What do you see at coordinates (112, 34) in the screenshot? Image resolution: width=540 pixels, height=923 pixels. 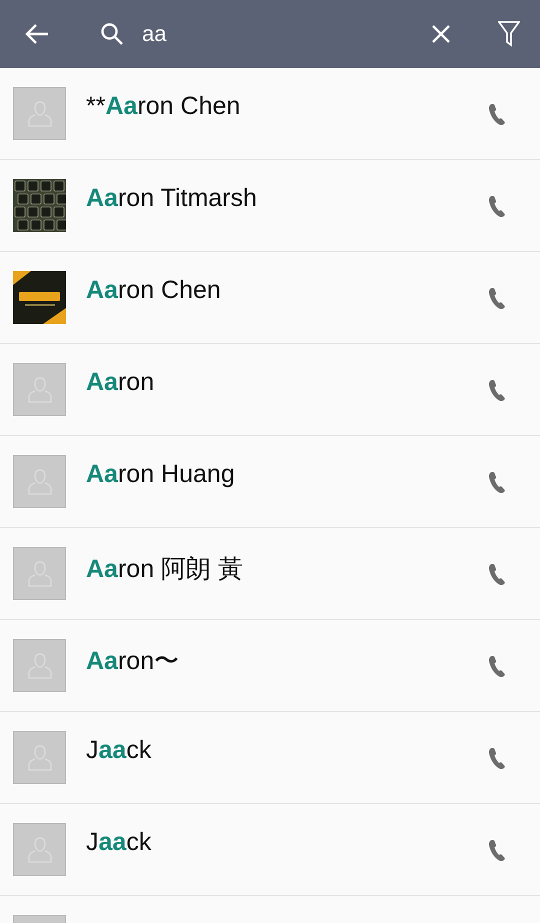 I see `search-icon` at bounding box center [112, 34].